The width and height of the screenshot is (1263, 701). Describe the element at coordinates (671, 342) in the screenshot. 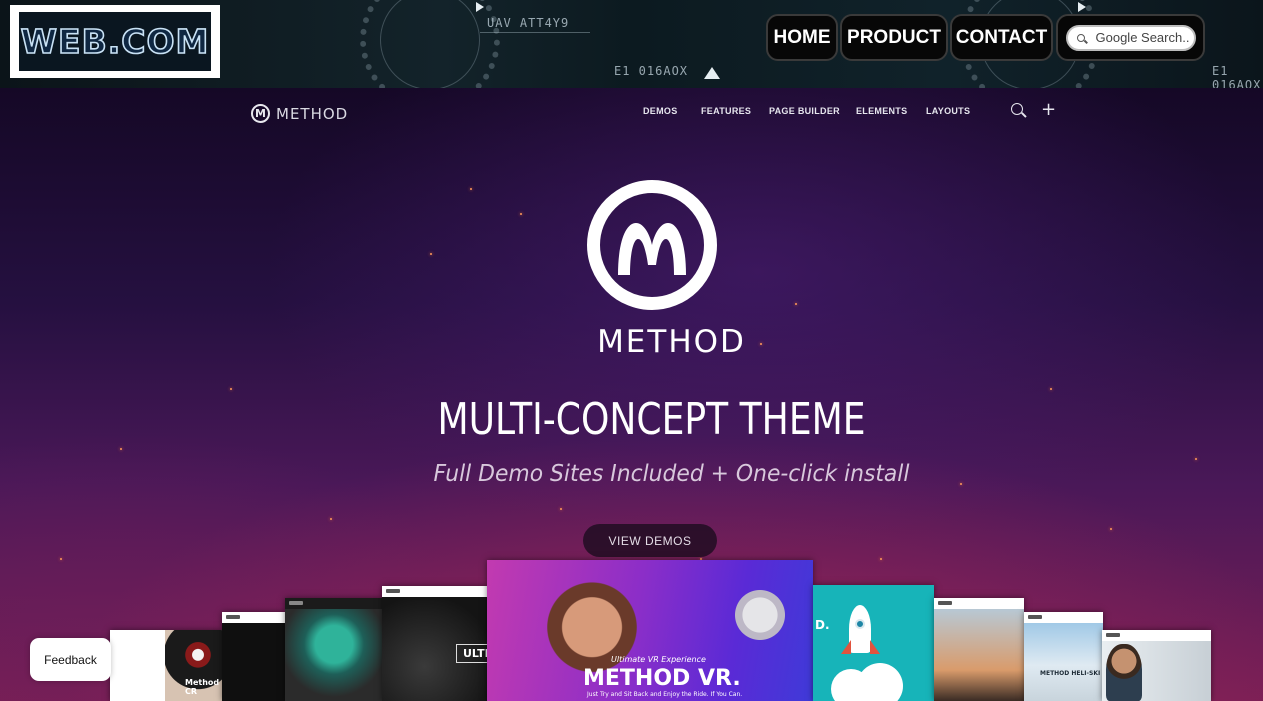

I see `hero-brand: METHOD` at that location.